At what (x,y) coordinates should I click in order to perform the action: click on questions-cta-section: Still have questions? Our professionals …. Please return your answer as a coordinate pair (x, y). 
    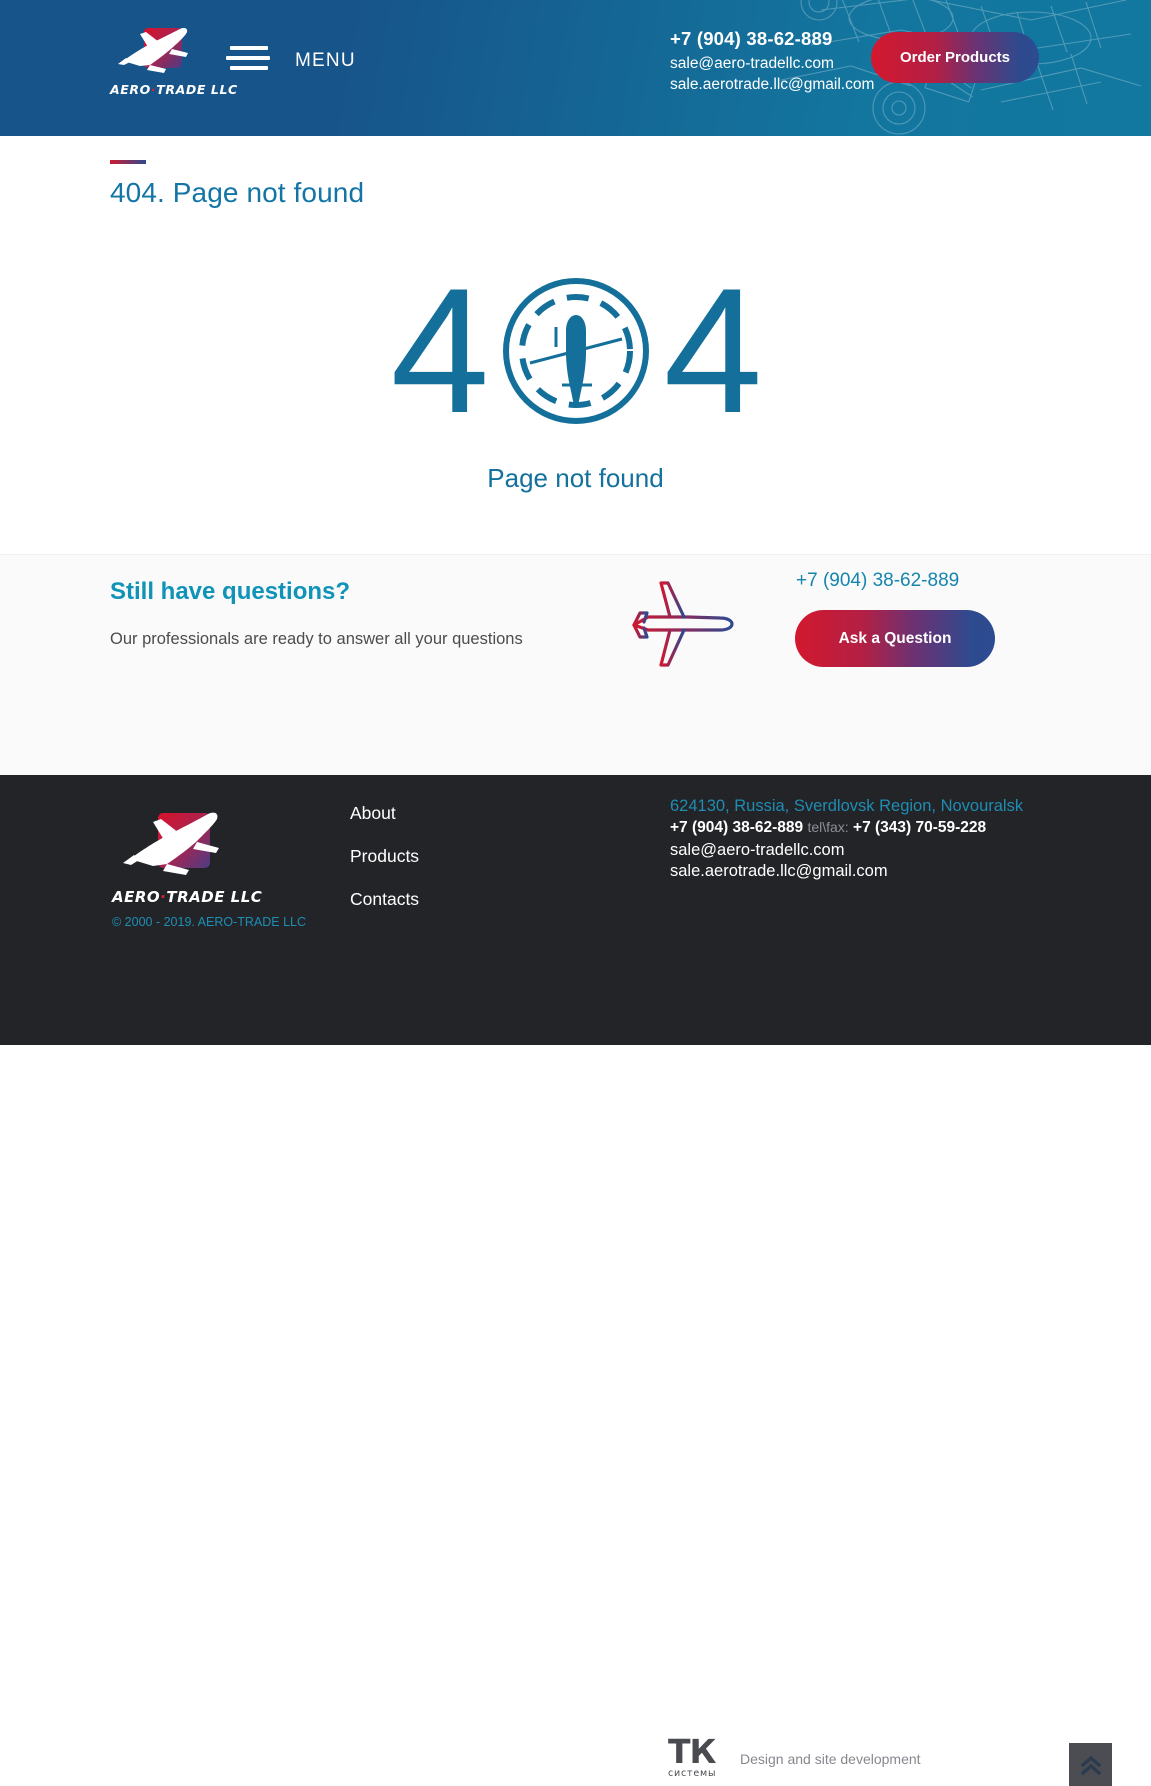
    Looking at the image, I should click on (575, 664).